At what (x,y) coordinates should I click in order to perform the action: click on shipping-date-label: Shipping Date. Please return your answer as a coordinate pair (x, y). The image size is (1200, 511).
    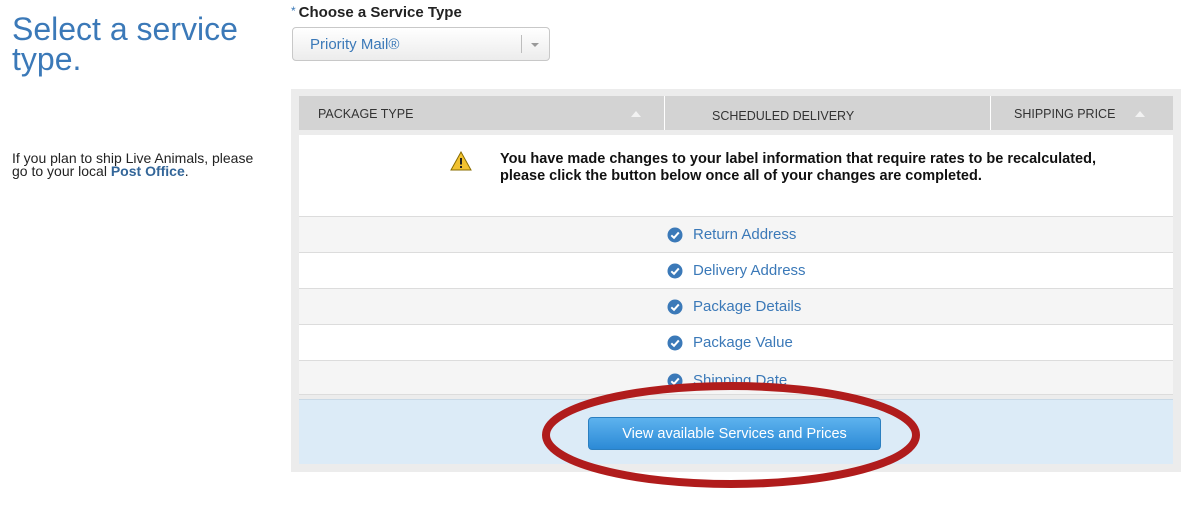
    Looking at the image, I should click on (740, 380).